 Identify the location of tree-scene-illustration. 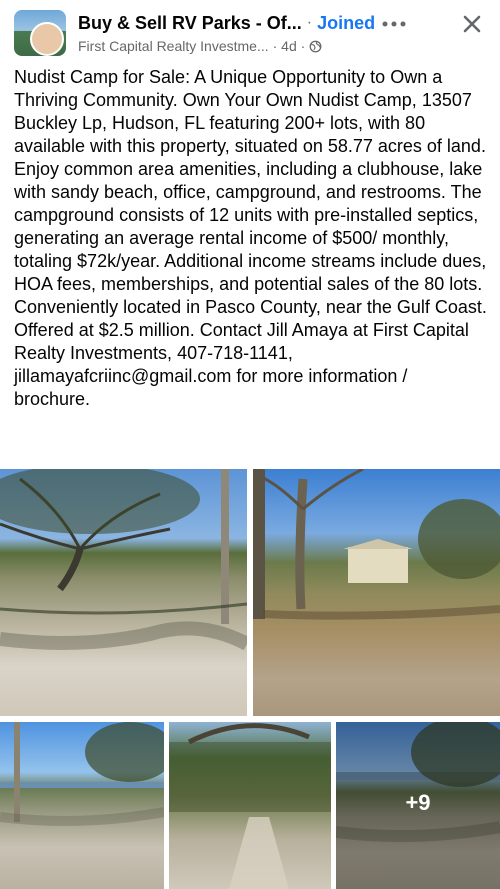
(123, 560).